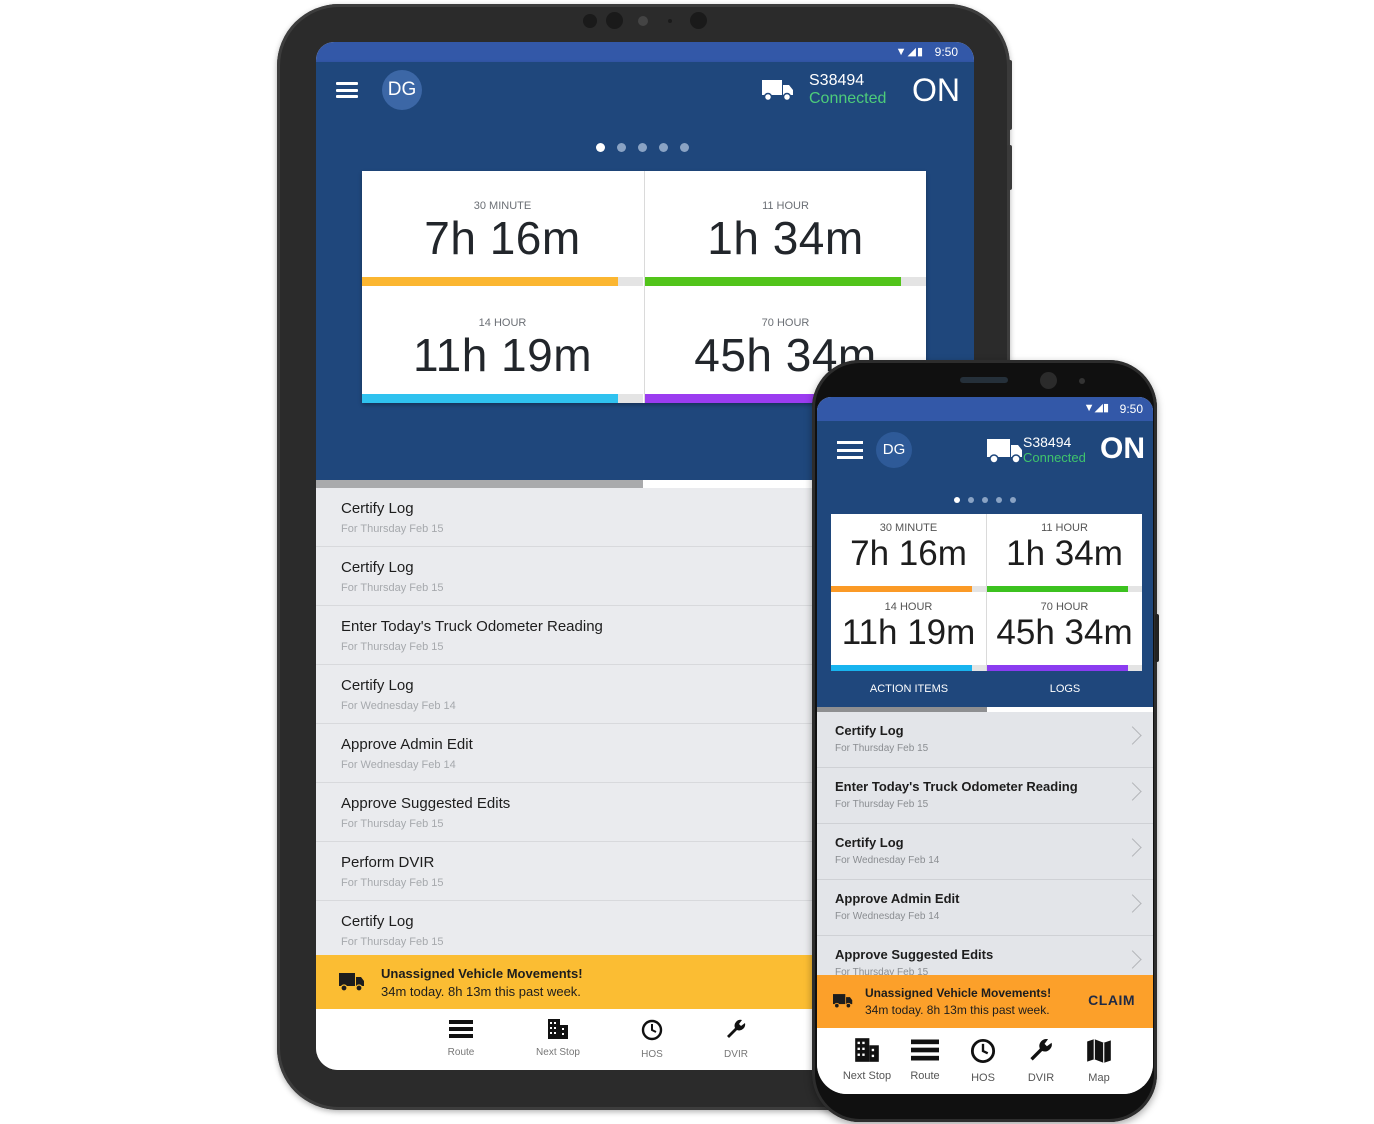 The height and width of the screenshot is (1124, 1374). I want to click on list-item: Certify Log For Wednesday Feb 14, so click(985, 852).